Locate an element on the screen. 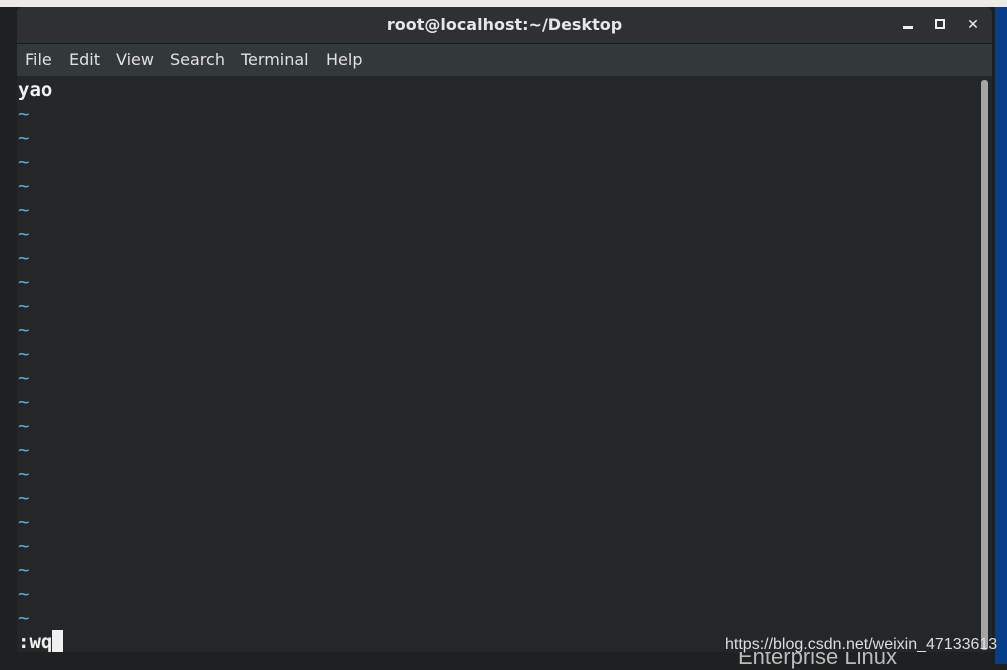 The image size is (1007, 670). menu-terminal: Terminal is located at coordinates (275, 59).